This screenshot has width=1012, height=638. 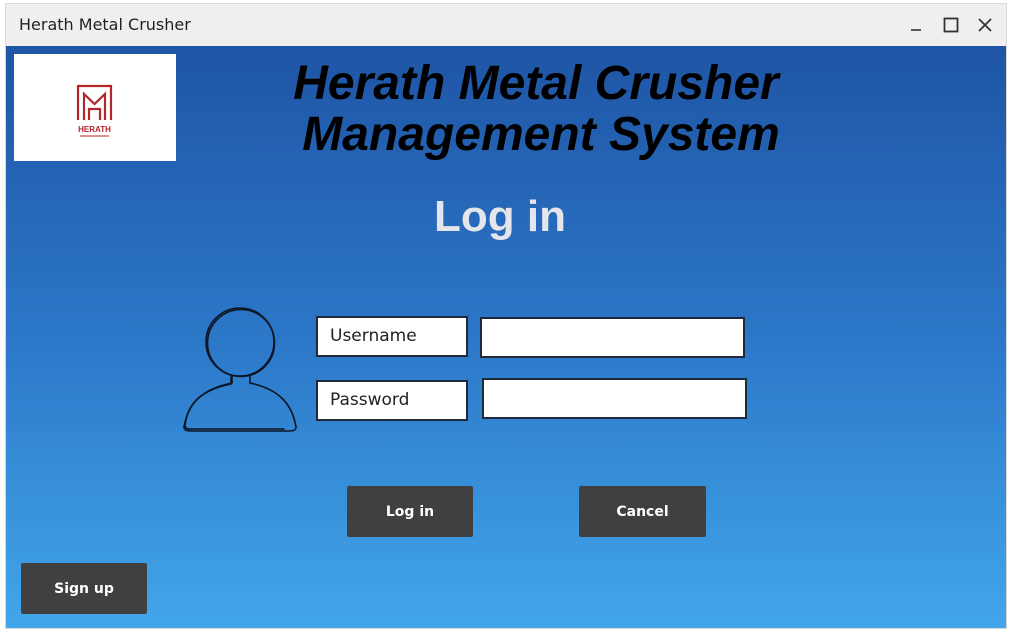 I want to click on cancel-button: Cancel, so click(x=642, y=511).